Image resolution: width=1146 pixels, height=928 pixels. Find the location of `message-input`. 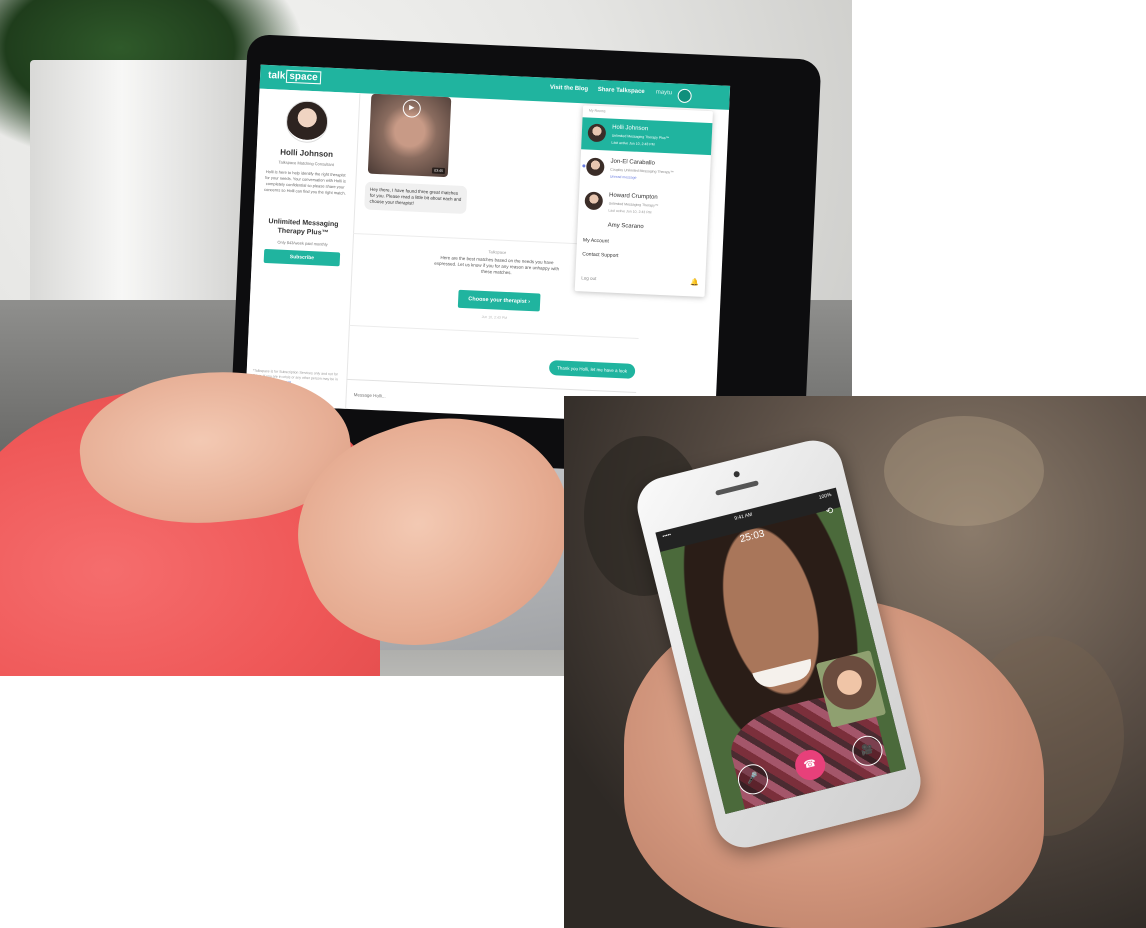

message-input is located at coordinates (453, 399).